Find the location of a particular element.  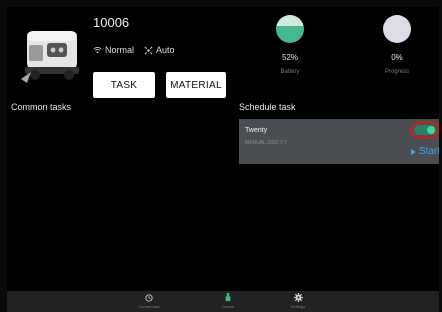

clock-icon is located at coordinates (149, 297).